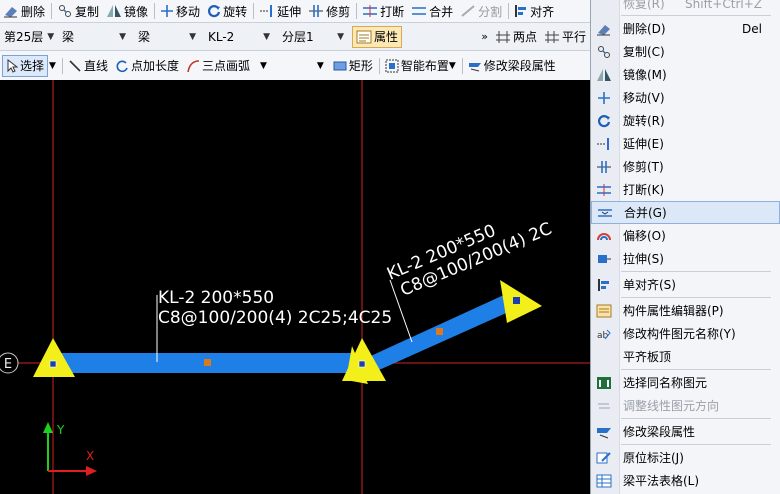 The height and width of the screenshot is (494, 780). What do you see at coordinates (144, 37) in the screenshot?
I see `type-value: 梁` at bounding box center [144, 37].